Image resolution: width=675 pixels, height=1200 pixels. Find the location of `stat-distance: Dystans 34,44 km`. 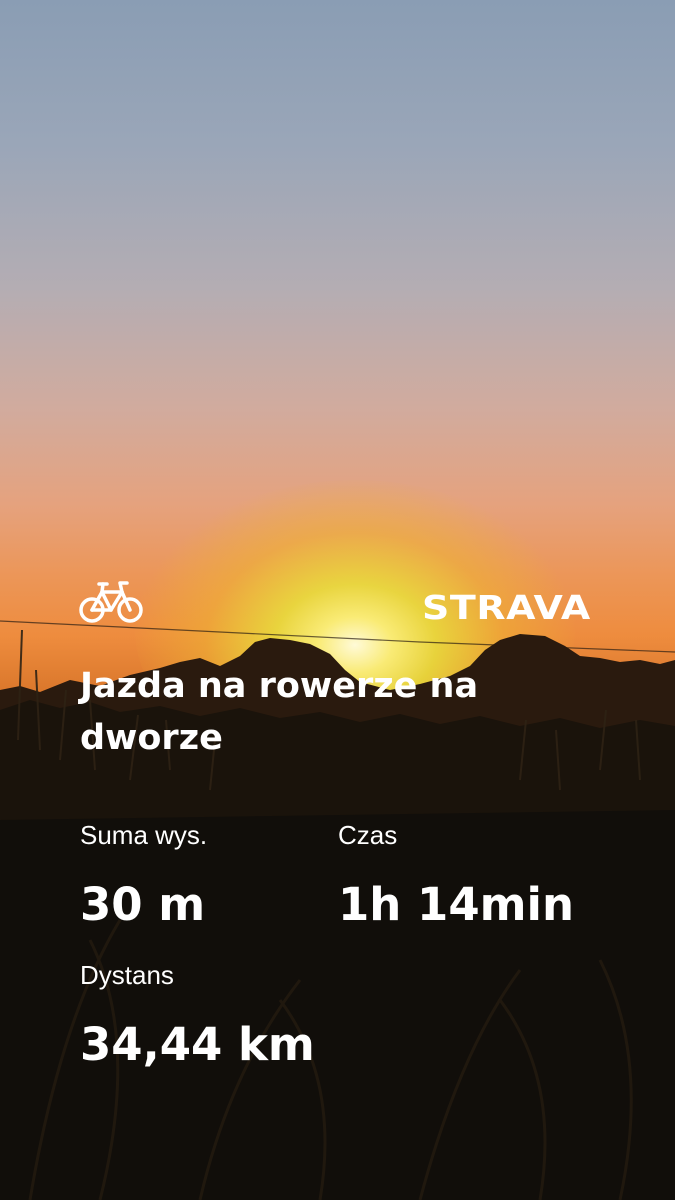

stat-distance: Dystans 34,44 km is located at coordinates (197, 1016).